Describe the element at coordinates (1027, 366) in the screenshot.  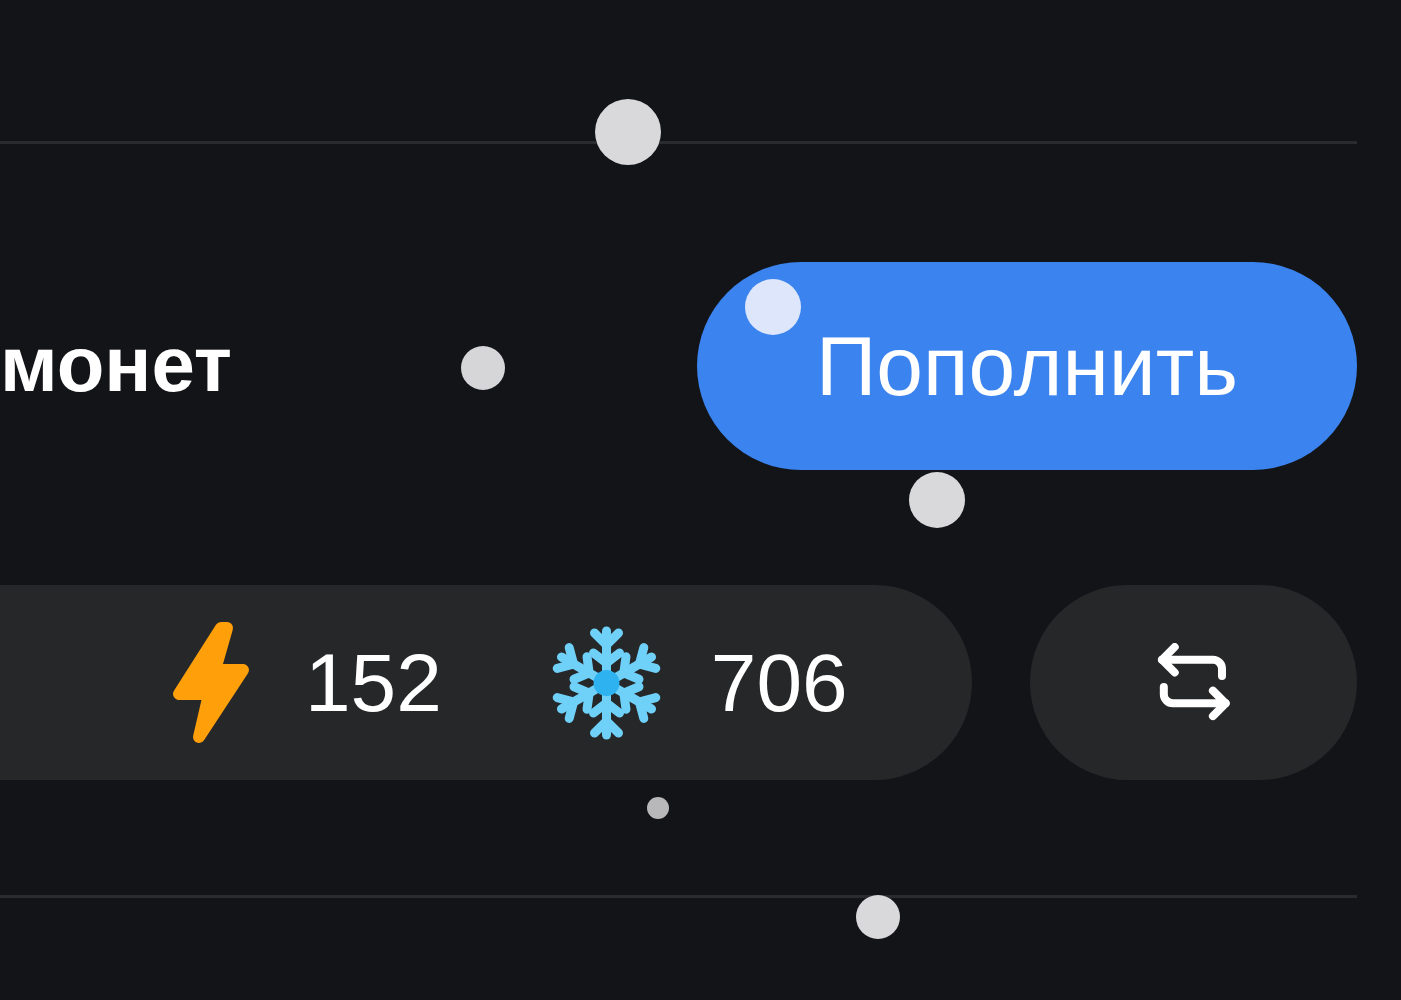
I see `top-up-button: Пополнить` at that location.